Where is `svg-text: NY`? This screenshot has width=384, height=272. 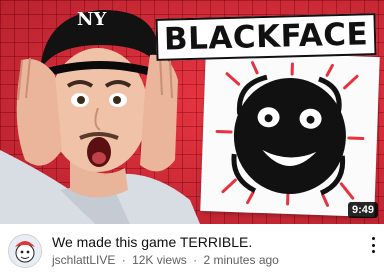 svg-text: NY is located at coordinates (92, 19).